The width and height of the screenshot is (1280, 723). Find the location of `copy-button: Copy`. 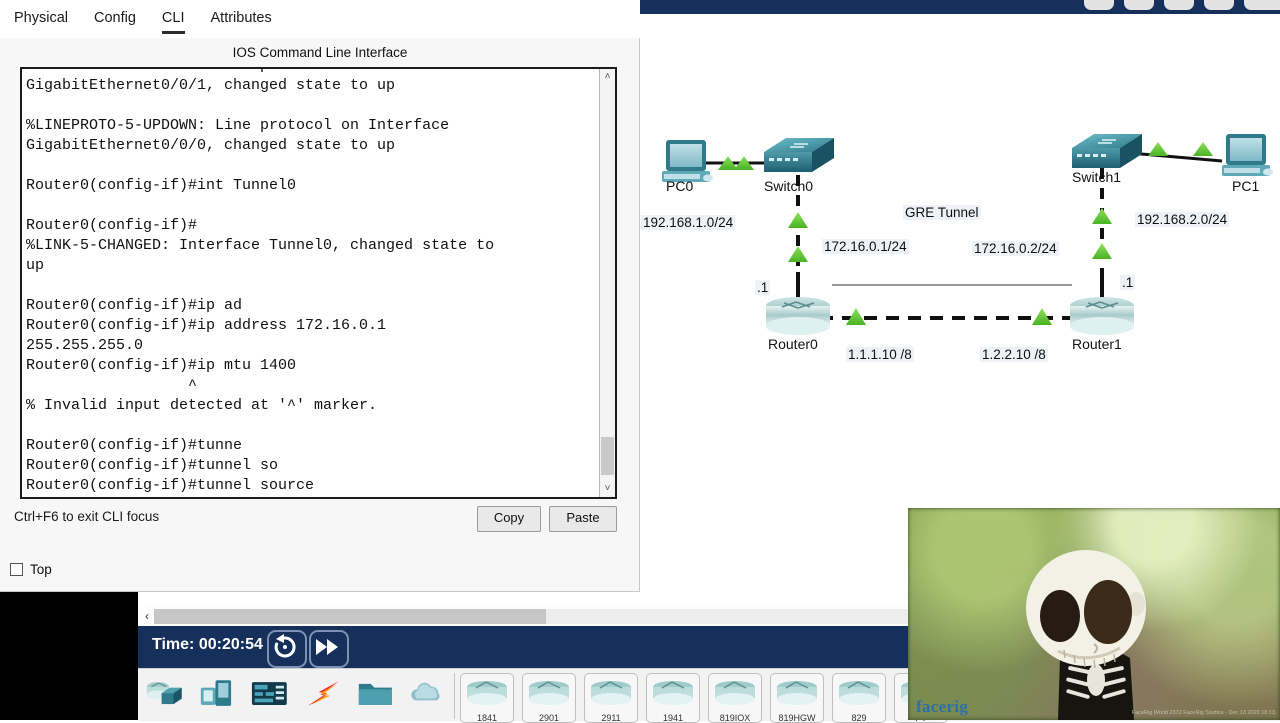

copy-button: Copy is located at coordinates (509, 519).